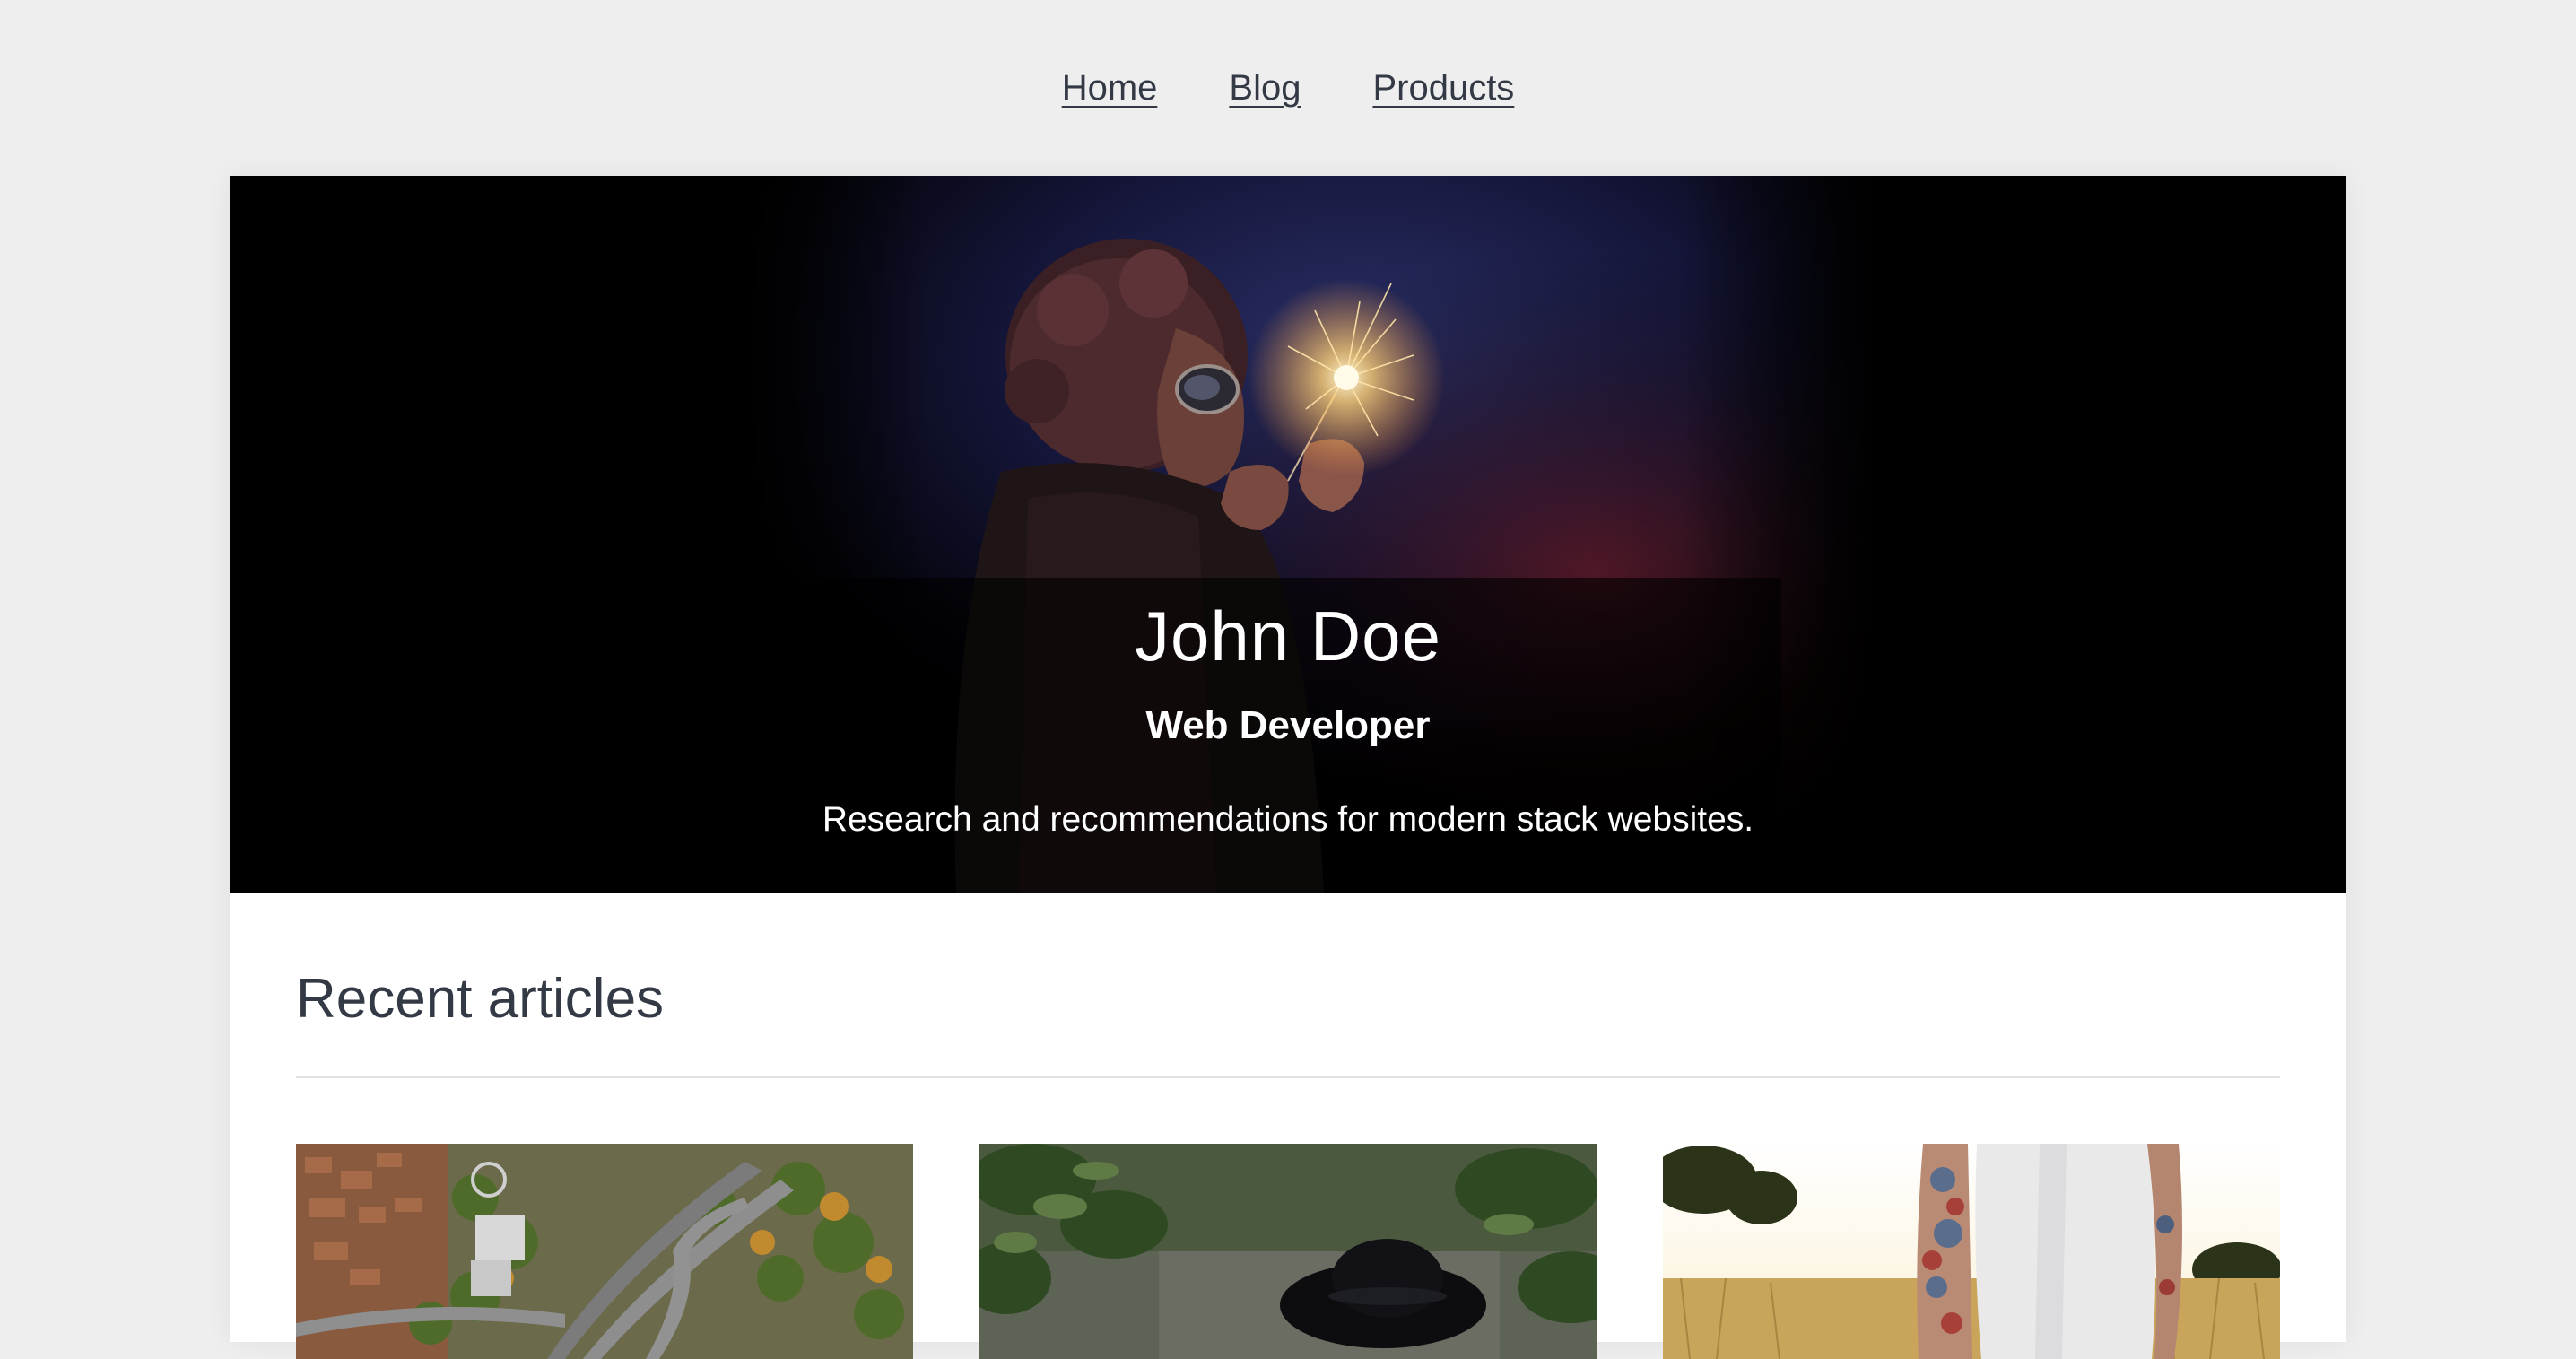 The image size is (2576, 1359). I want to click on top-navigation: Home Blog Products, so click(1288, 88).